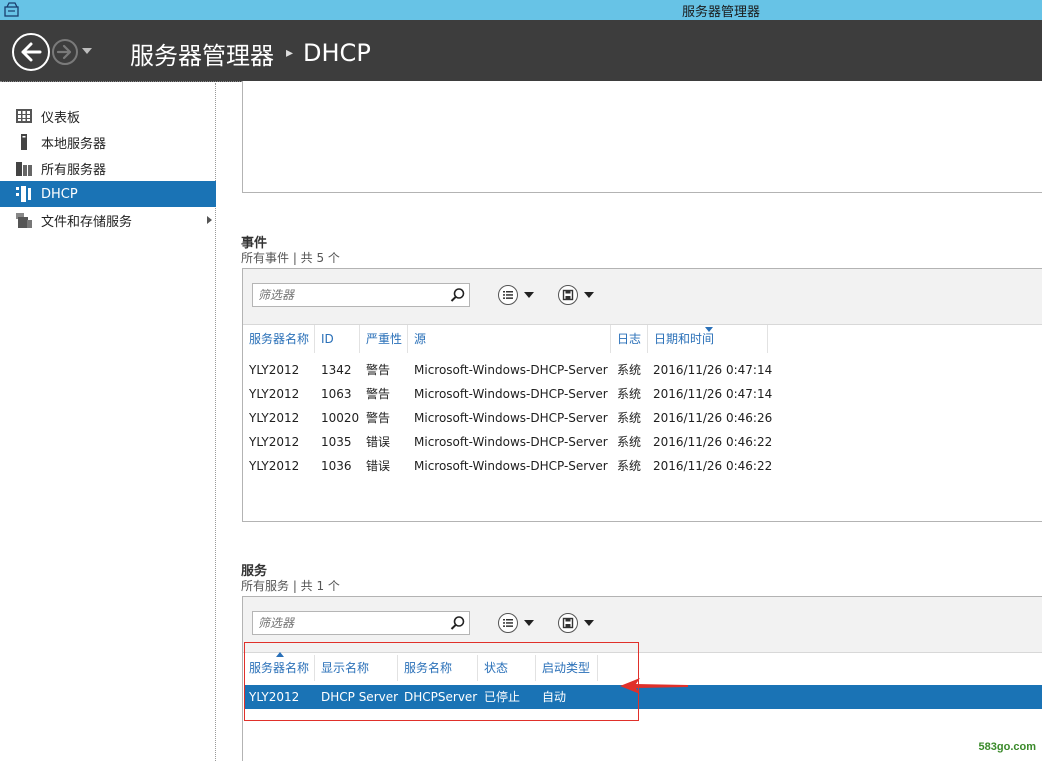 The width and height of the screenshot is (1042, 761). I want to click on services-save-query-button, so click(577, 624).